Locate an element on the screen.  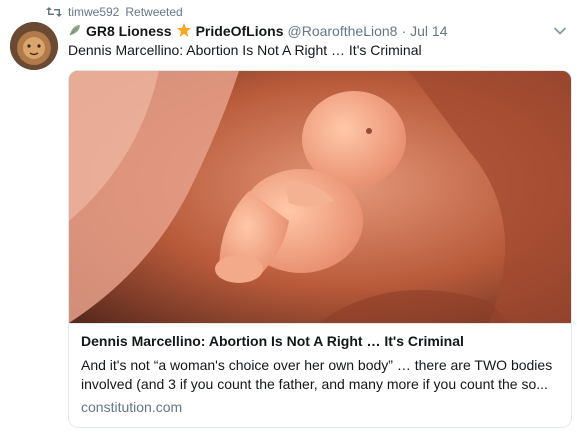
tweet-timestamp: Jul 14 is located at coordinates (428, 31).